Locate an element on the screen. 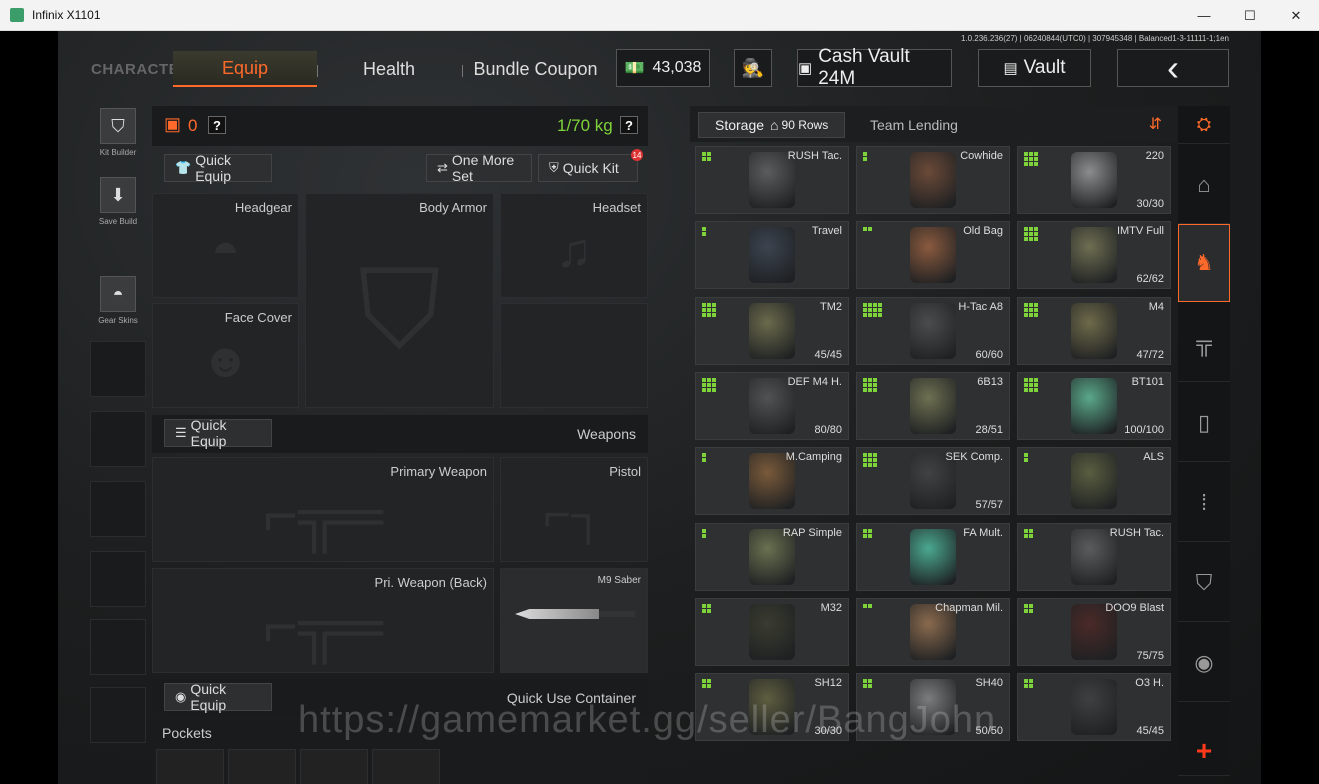  storage-item: BT101 100/100 is located at coordinates (1094, 405).